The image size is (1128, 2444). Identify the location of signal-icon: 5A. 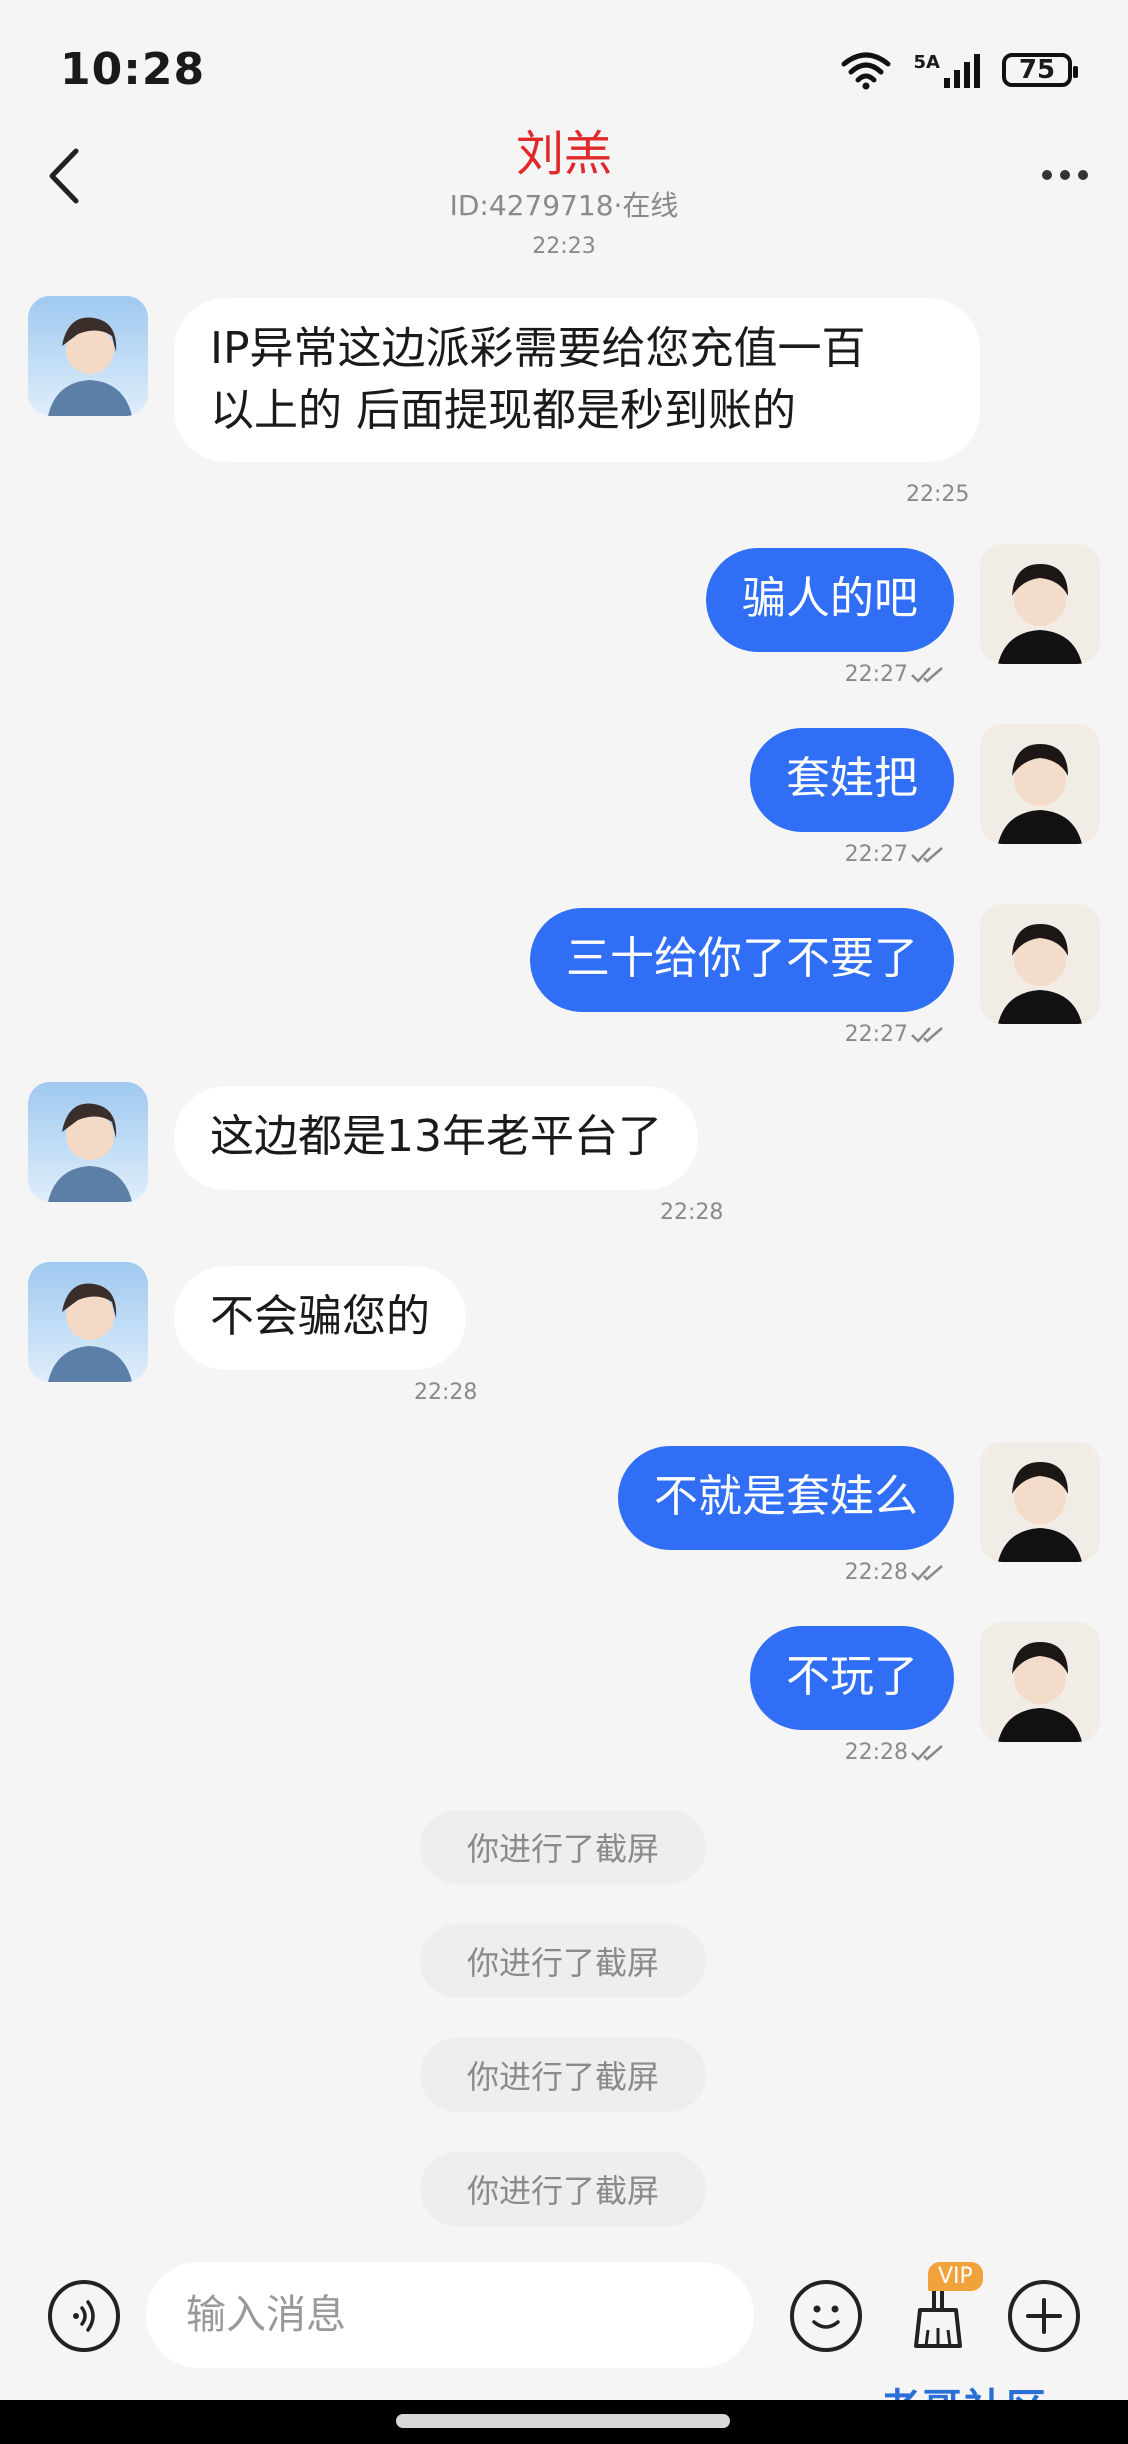
(947, 70).